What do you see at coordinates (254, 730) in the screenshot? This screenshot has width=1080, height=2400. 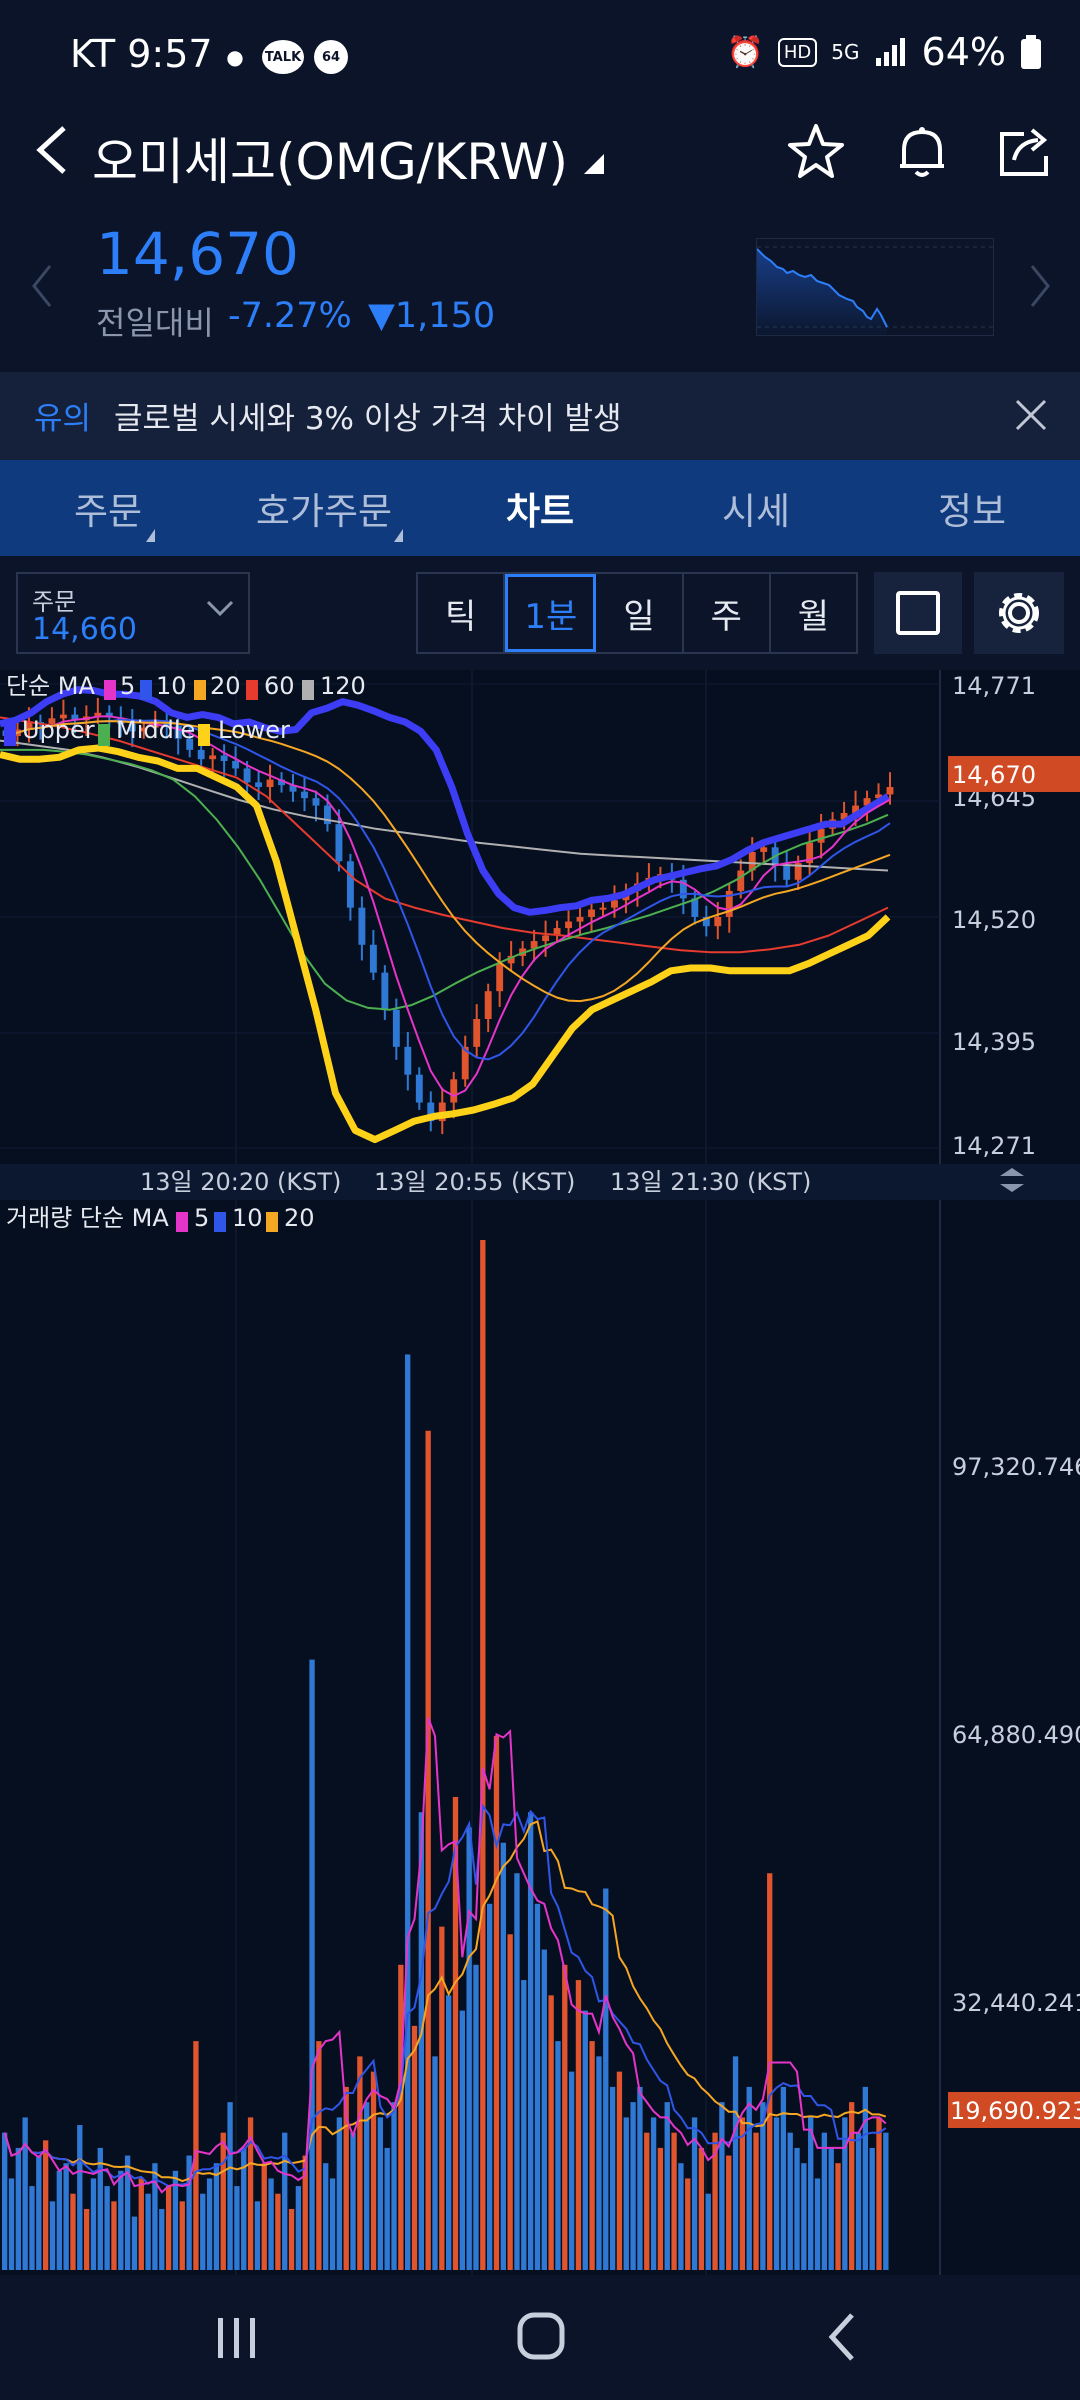 I see `bb-lower-label: Lower` at bounding box center [254, 730].